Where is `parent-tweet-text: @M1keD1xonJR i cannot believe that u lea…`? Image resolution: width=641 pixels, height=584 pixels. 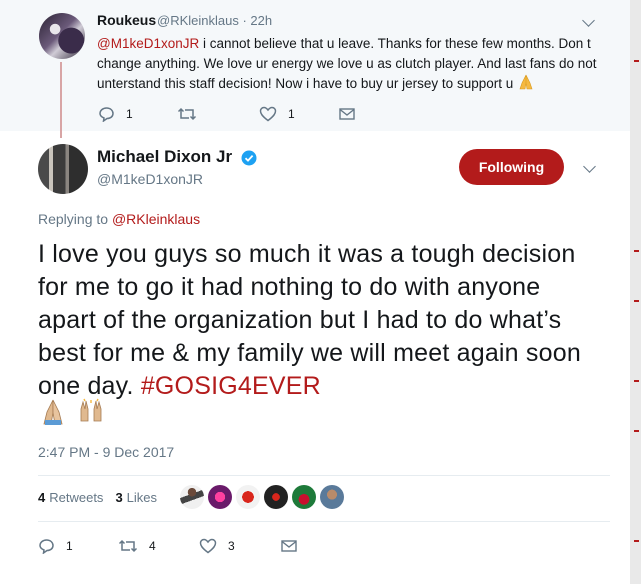
parent-tweet-text: @M1keD1xonJR i cannot believe that u lea… is located at coordinates (351, 64).